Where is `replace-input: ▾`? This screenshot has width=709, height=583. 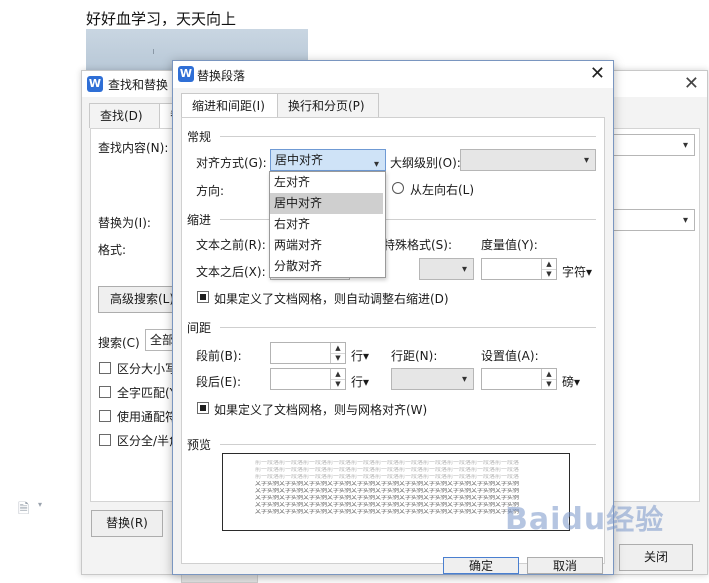
replace-input: ▾ is located at coordinates (653, 220).